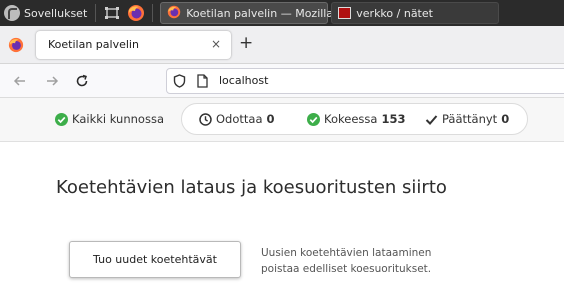 The image size is (564, 293). I want to click on finished-count: Päättänyt 0, so click(467, 119).